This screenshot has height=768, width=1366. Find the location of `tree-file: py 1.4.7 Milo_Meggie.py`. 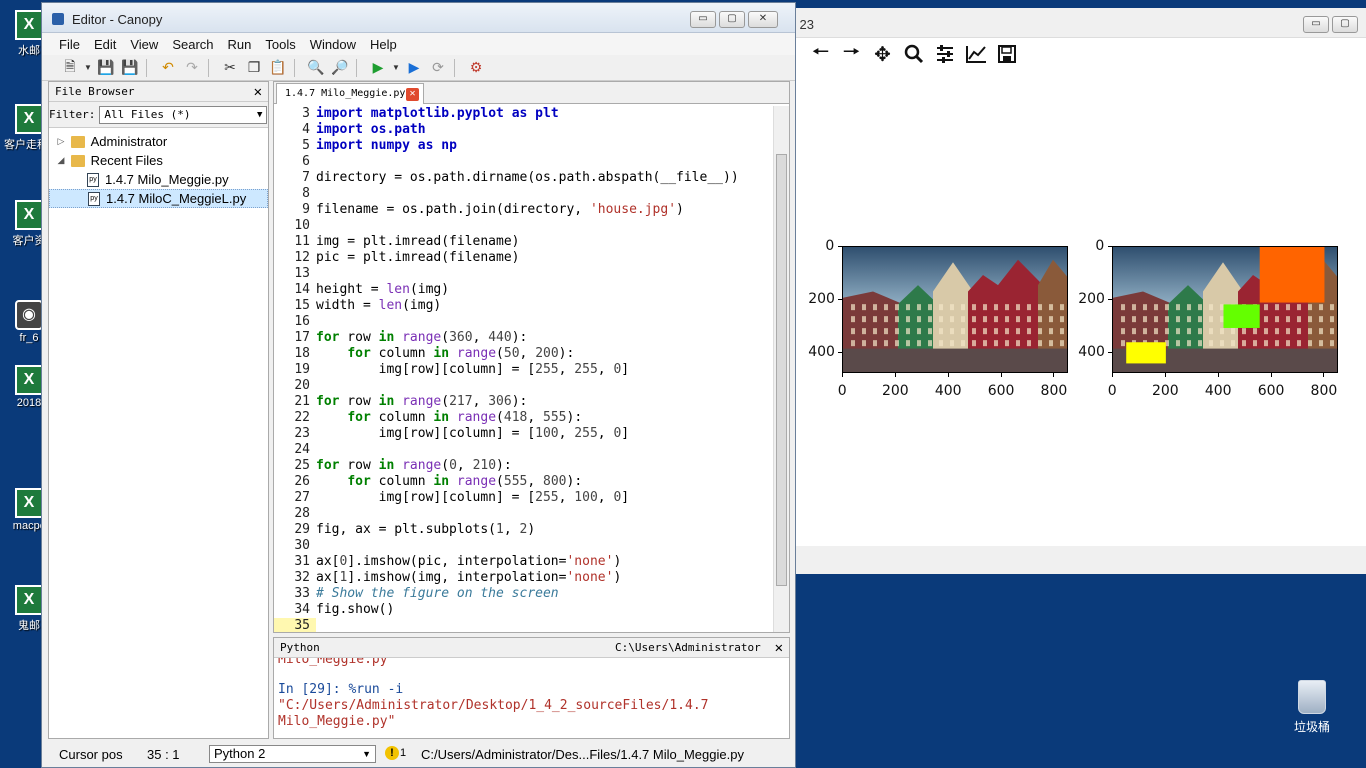

tree-file: py 1.4.7 Milo_Meggie.py is located at coordinates (158, 179).